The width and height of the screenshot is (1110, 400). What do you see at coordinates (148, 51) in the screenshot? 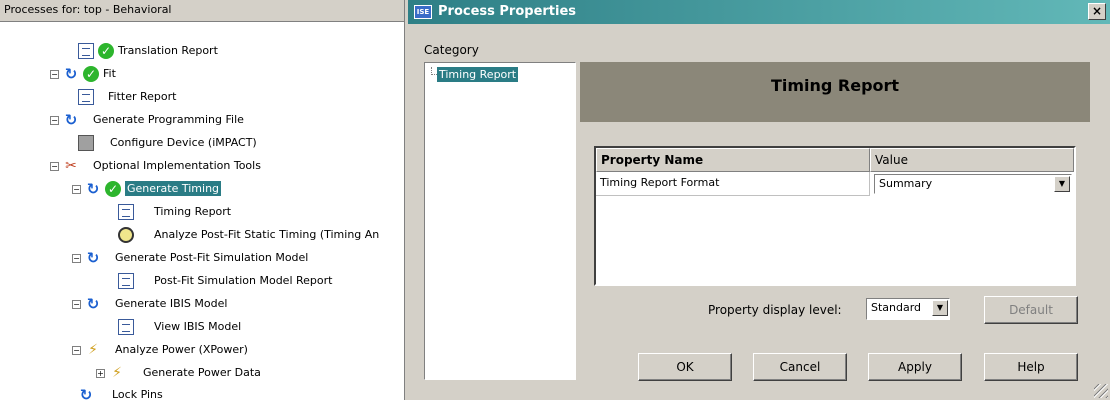
I see `tree-item-translation-report: Translation Report` at bounding box center [148, 51].